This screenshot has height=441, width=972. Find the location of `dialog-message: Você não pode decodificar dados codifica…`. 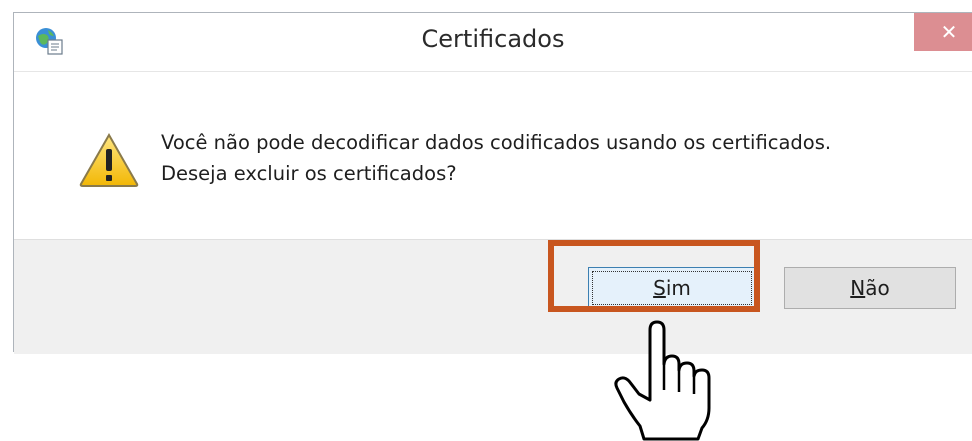

dialog-message: Você não pode decodificar dados codifica… is located at coordinates (496, 158).